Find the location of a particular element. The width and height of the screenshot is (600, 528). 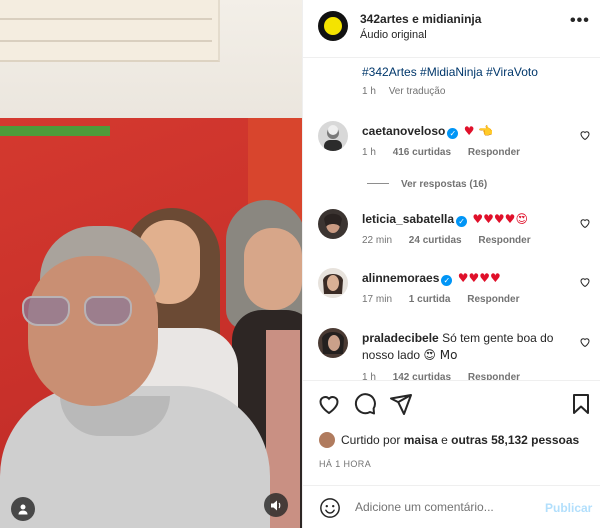

comment-emoji: ♥♥♥♥😍 is located at coordinates (500, 219).